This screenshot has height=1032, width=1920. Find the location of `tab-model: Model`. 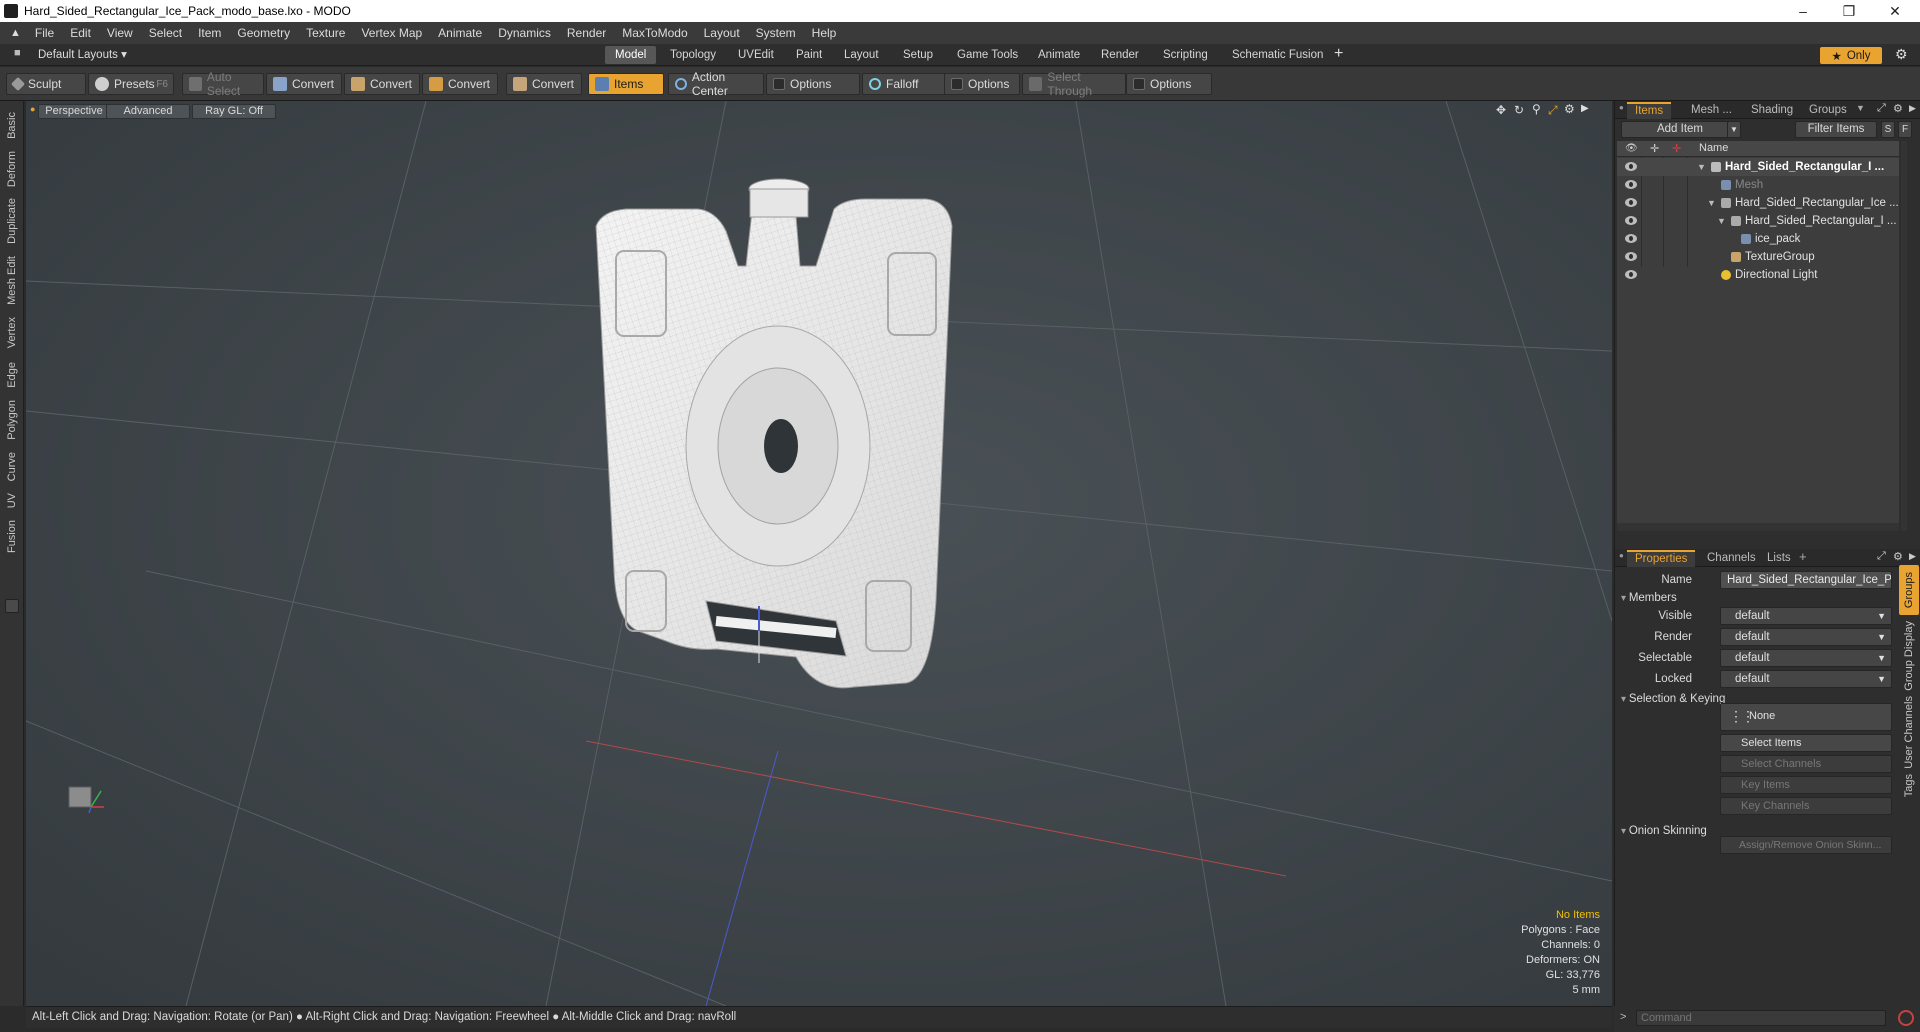

tab-model: Model is located at coordinates (631, 55).